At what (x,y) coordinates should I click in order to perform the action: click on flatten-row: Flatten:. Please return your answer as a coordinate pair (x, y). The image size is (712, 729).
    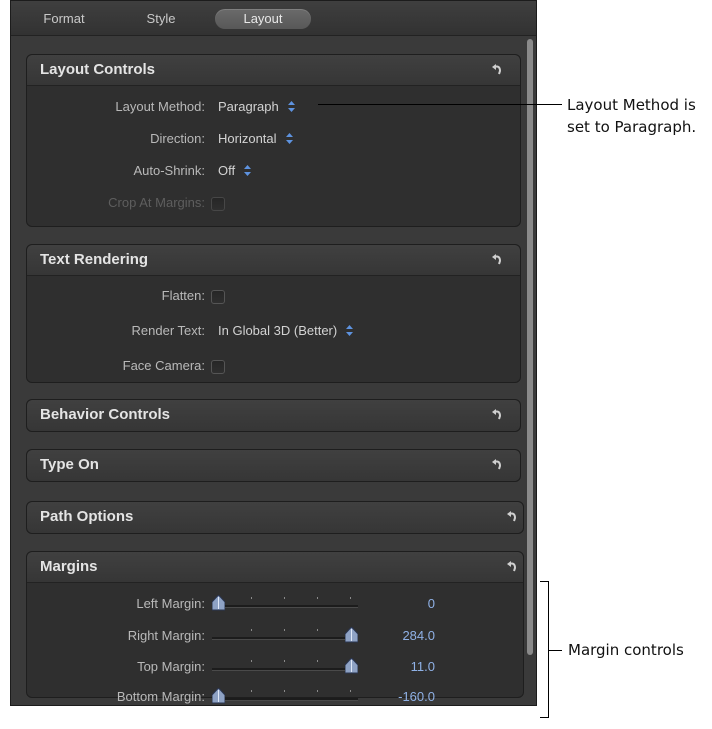
    Looking at the image, I should click on (273, 297).